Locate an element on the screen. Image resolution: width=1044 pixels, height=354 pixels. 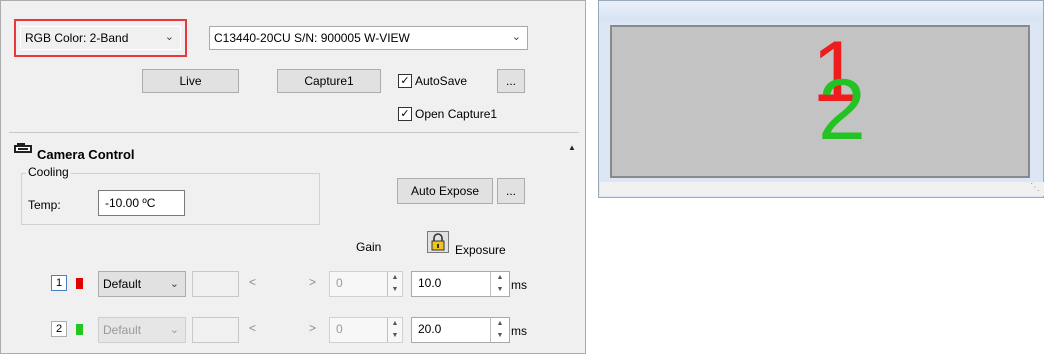
exposure-value: 20.0 is located at coordinates (430, 329).